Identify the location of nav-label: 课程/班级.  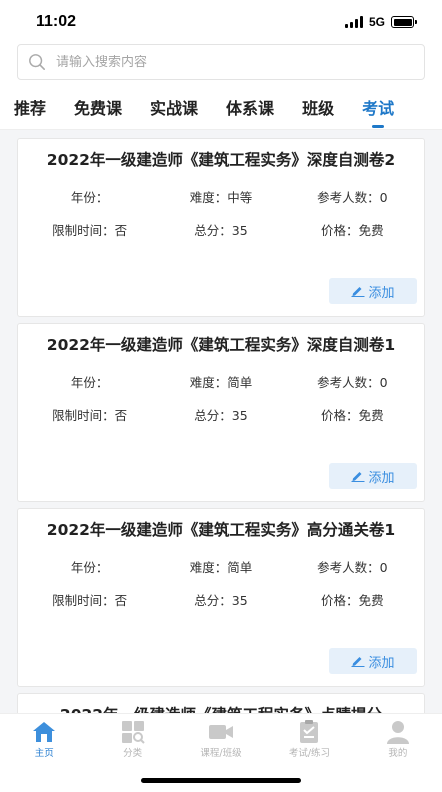
(221, 753).